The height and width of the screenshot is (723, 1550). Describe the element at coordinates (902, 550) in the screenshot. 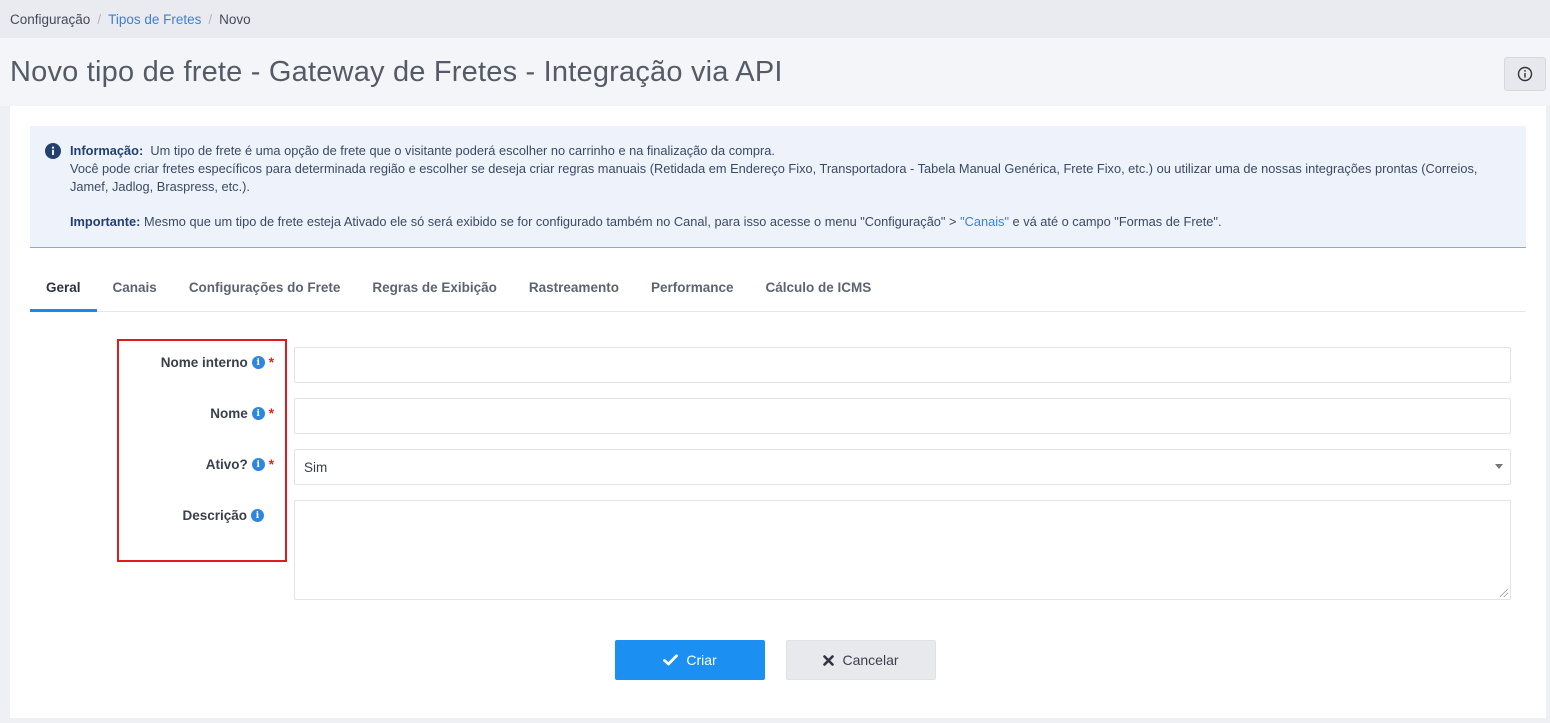

I see `description-textarea` at that location.